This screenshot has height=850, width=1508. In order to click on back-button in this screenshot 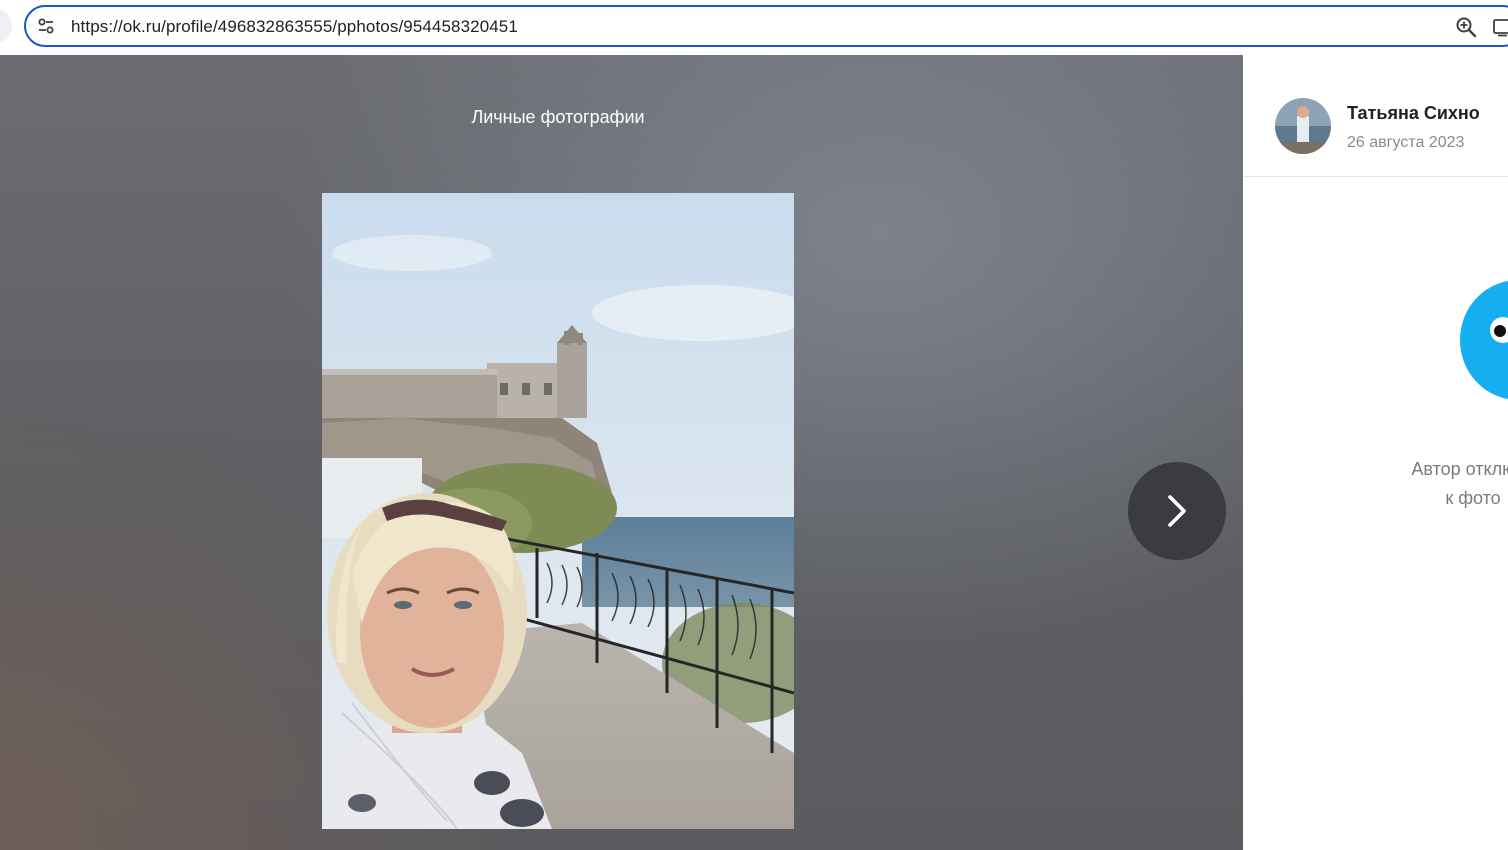, I will do `click(6, 26)`.